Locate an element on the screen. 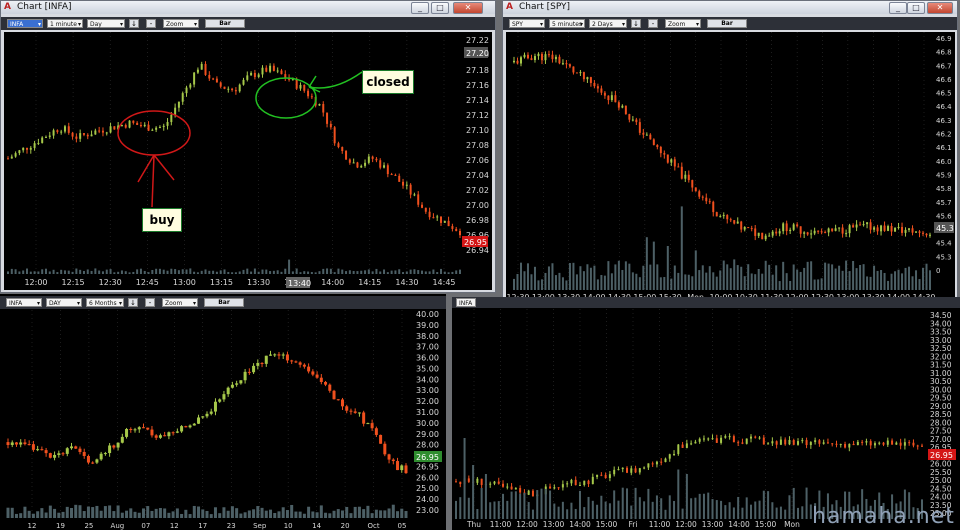 This screenshot has height=530, width=960. period-select: 6 Months ▾ is located at coordinates (105, 302).